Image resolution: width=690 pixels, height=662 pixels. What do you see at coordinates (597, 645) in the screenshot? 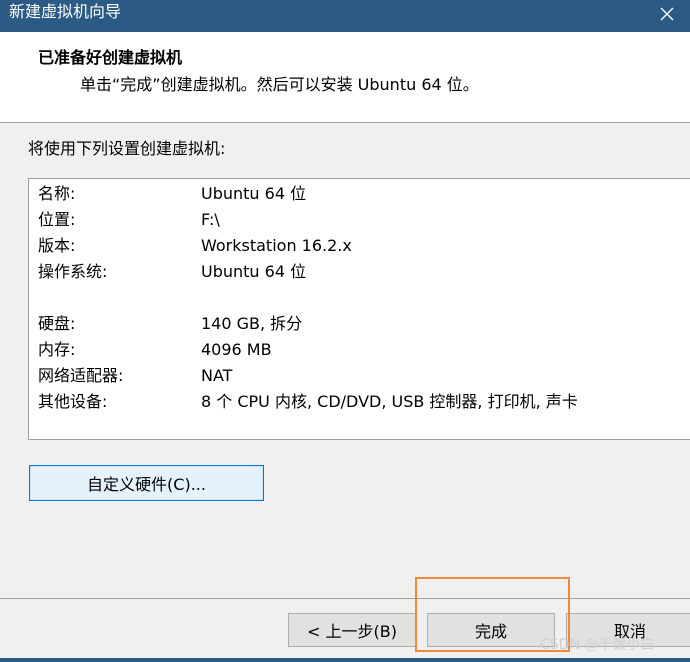
I see `watermark: CSDN @千饭小白` at bounding box center [597, 645].